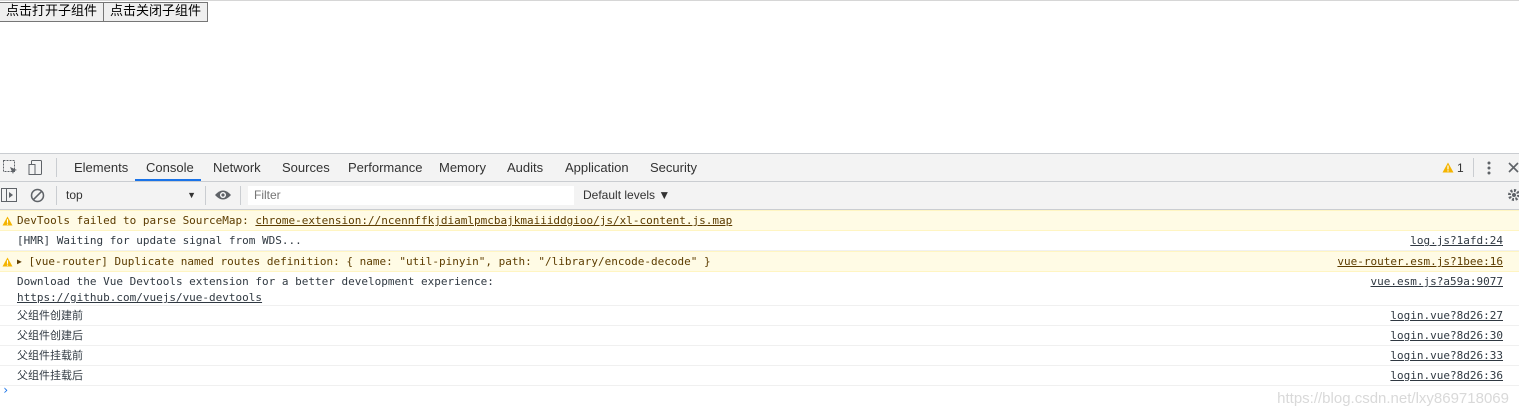 This screenshot has width=1519, height=412. Describe the element at coordinates (1446, 336) in the screenshot. I see `message-source-link: login.vue?8d26:30` at that location.